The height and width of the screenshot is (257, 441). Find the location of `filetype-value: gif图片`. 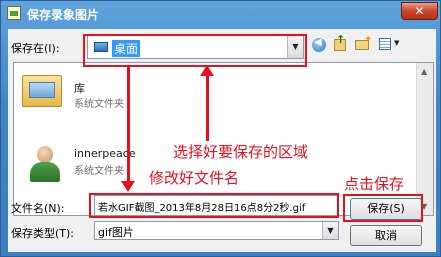

filetype-value: gif图片 is located at coordinates (116, 232).